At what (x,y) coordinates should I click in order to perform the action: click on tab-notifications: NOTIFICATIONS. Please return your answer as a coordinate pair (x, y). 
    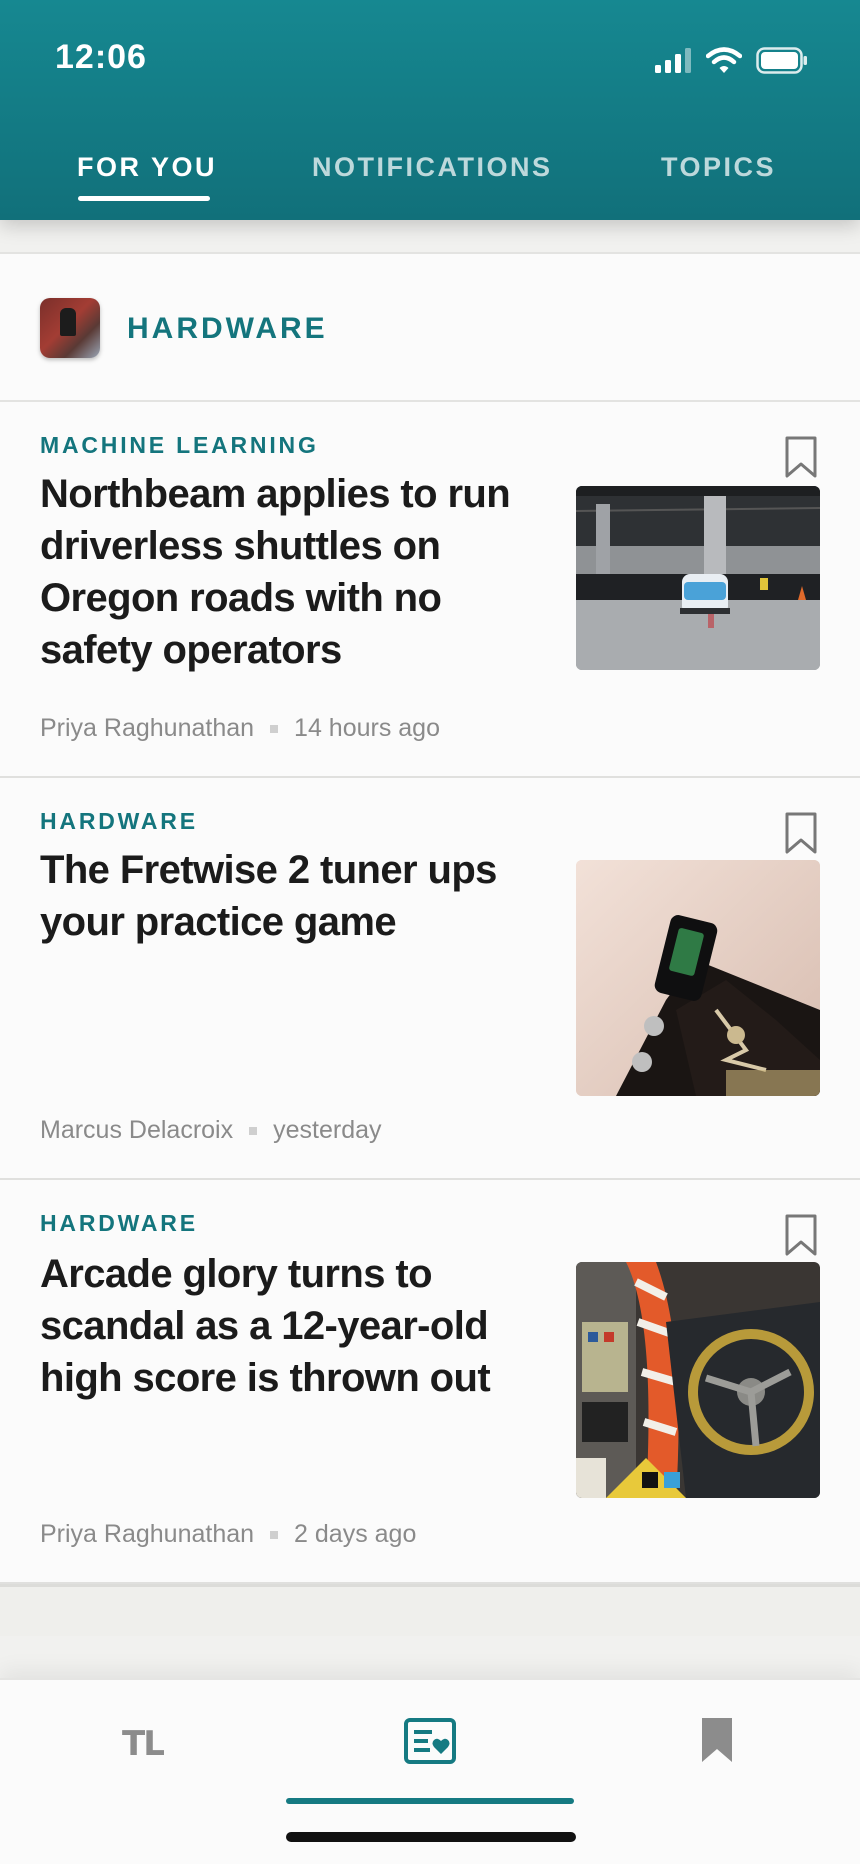
    Looking at the image, I should click on (432, 167).